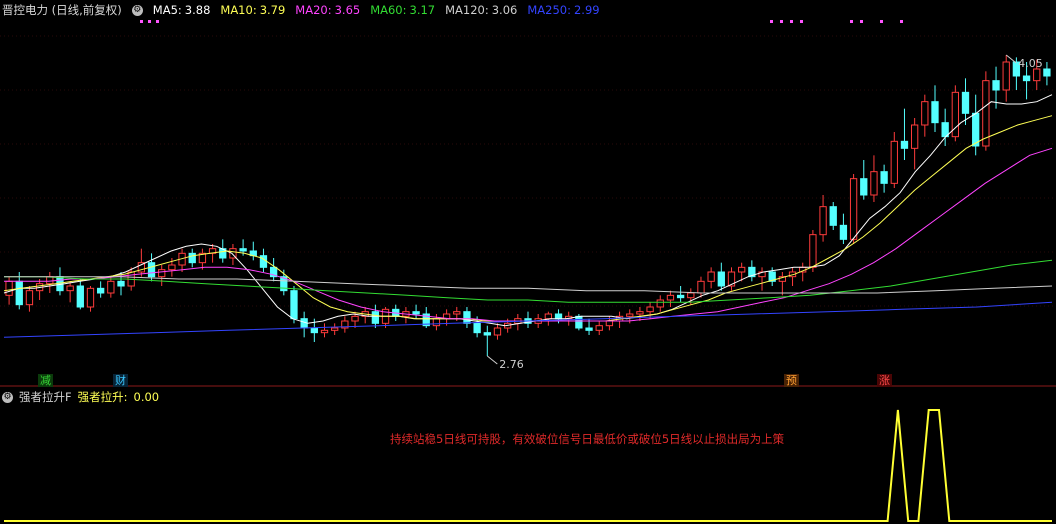  What do you see at coordinates (7, 397) in the screenshot?
I see `indicator-settings-icon: ⚙` at bounding box center [7, 397].